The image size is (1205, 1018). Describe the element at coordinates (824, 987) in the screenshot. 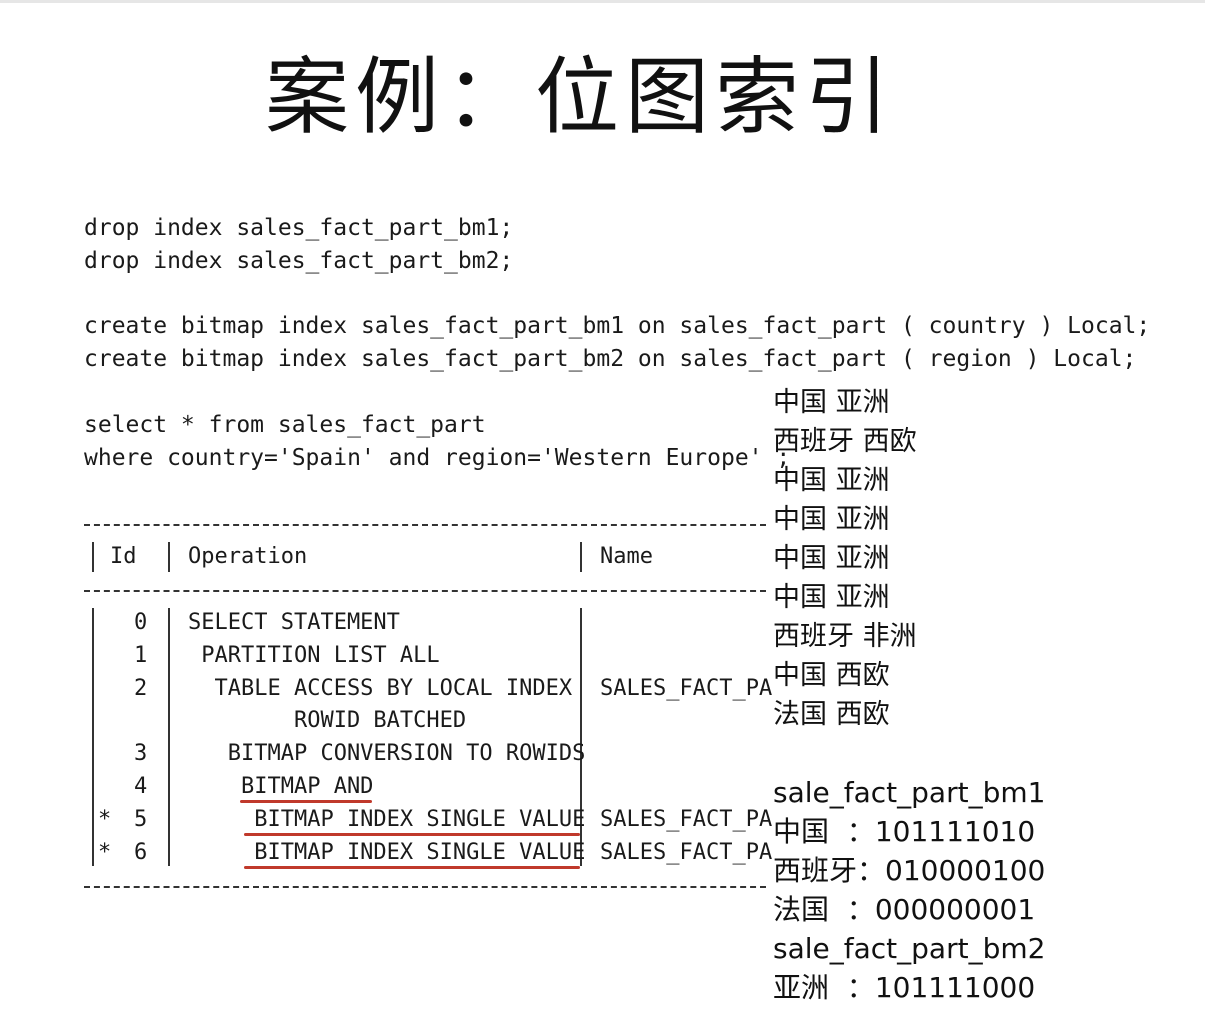

I see `bitmap-key: 亚洲 ：` at that location.